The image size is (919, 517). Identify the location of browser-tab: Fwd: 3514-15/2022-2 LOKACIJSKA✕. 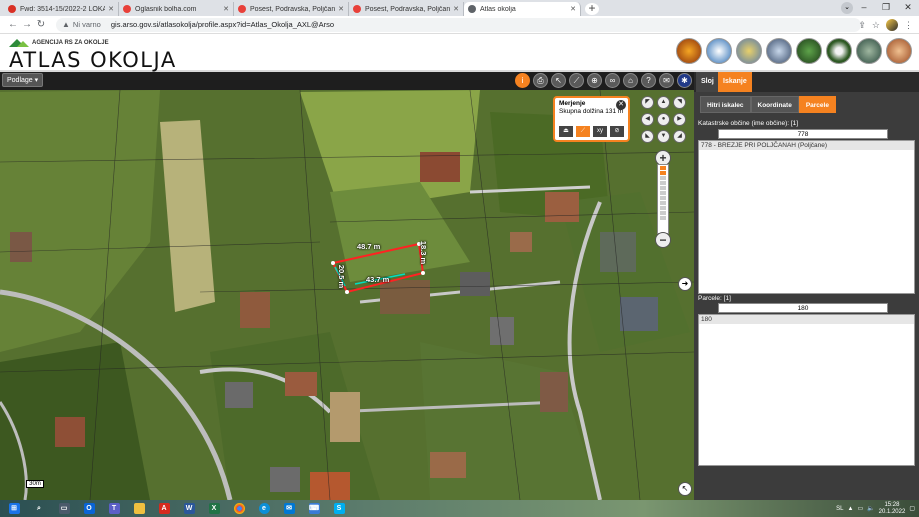
(61, 9).